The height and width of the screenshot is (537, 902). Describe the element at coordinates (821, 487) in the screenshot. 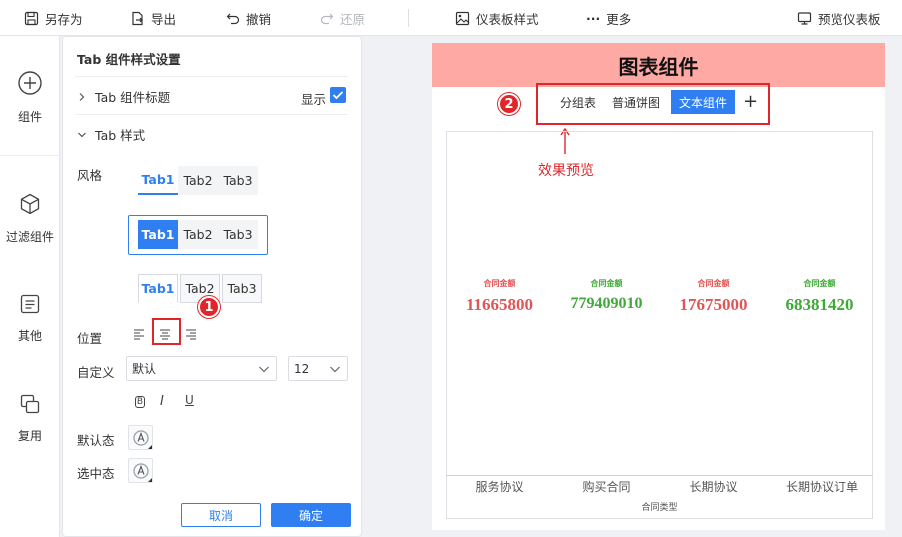

I see `category-label: 长期协议订单` at that location.